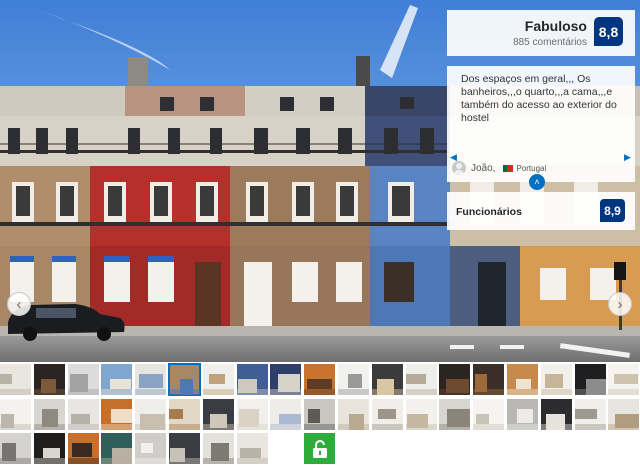  I want to click on reviewer-country: Portugal, so click(531, 168).